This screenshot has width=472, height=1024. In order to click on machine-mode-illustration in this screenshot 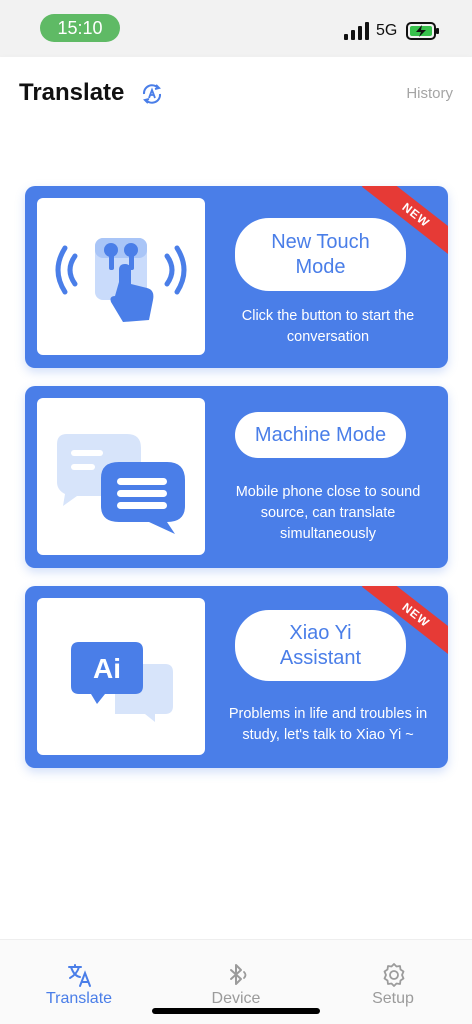, I will do `click(121, 476)`.